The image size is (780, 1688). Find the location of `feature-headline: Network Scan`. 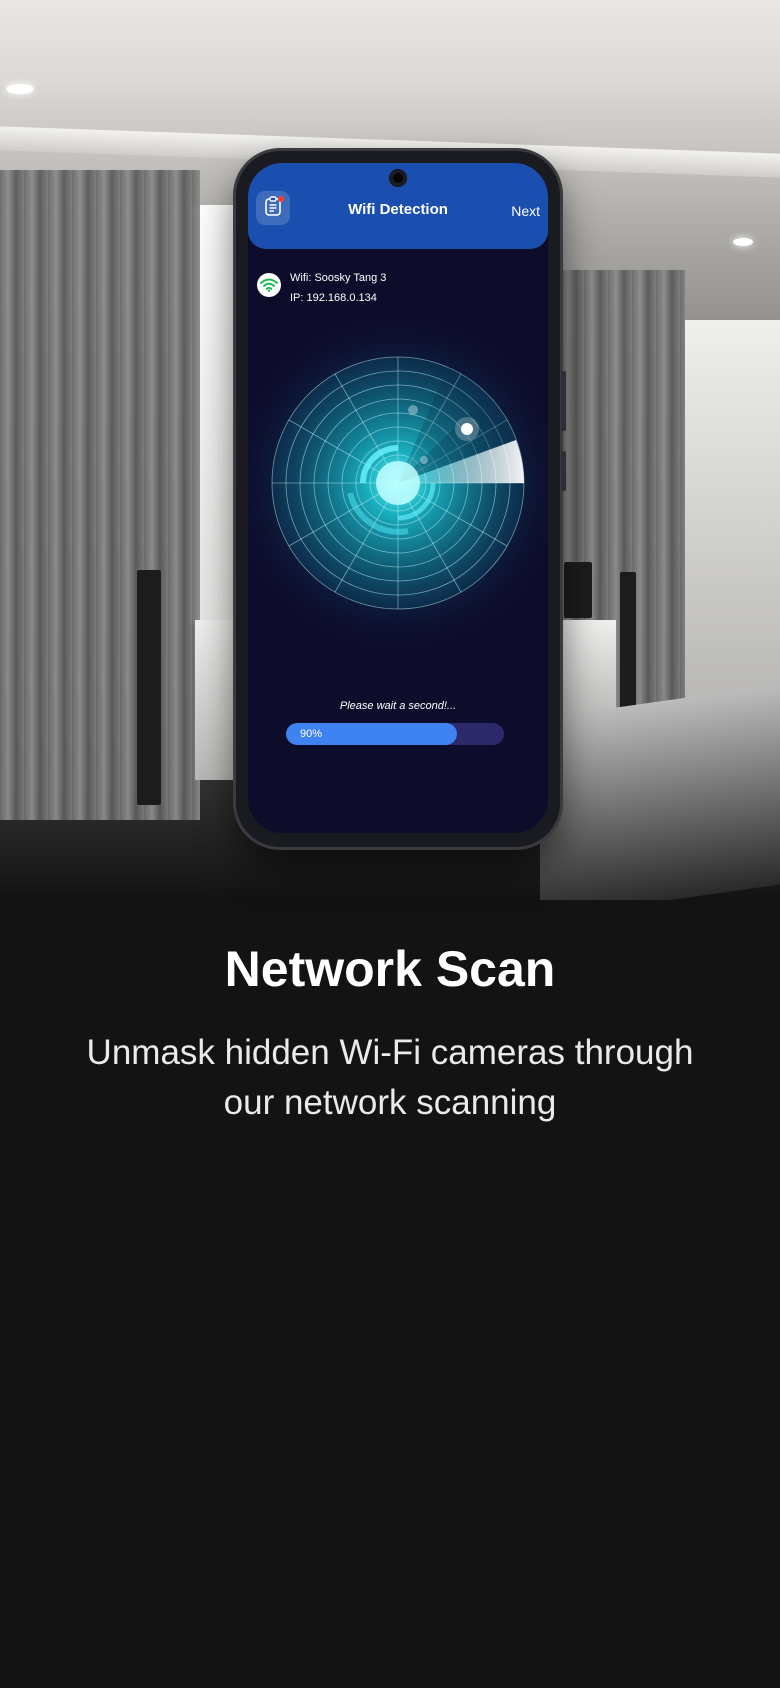

feature-headline: Network Scan is located at coordinates (390, 969).